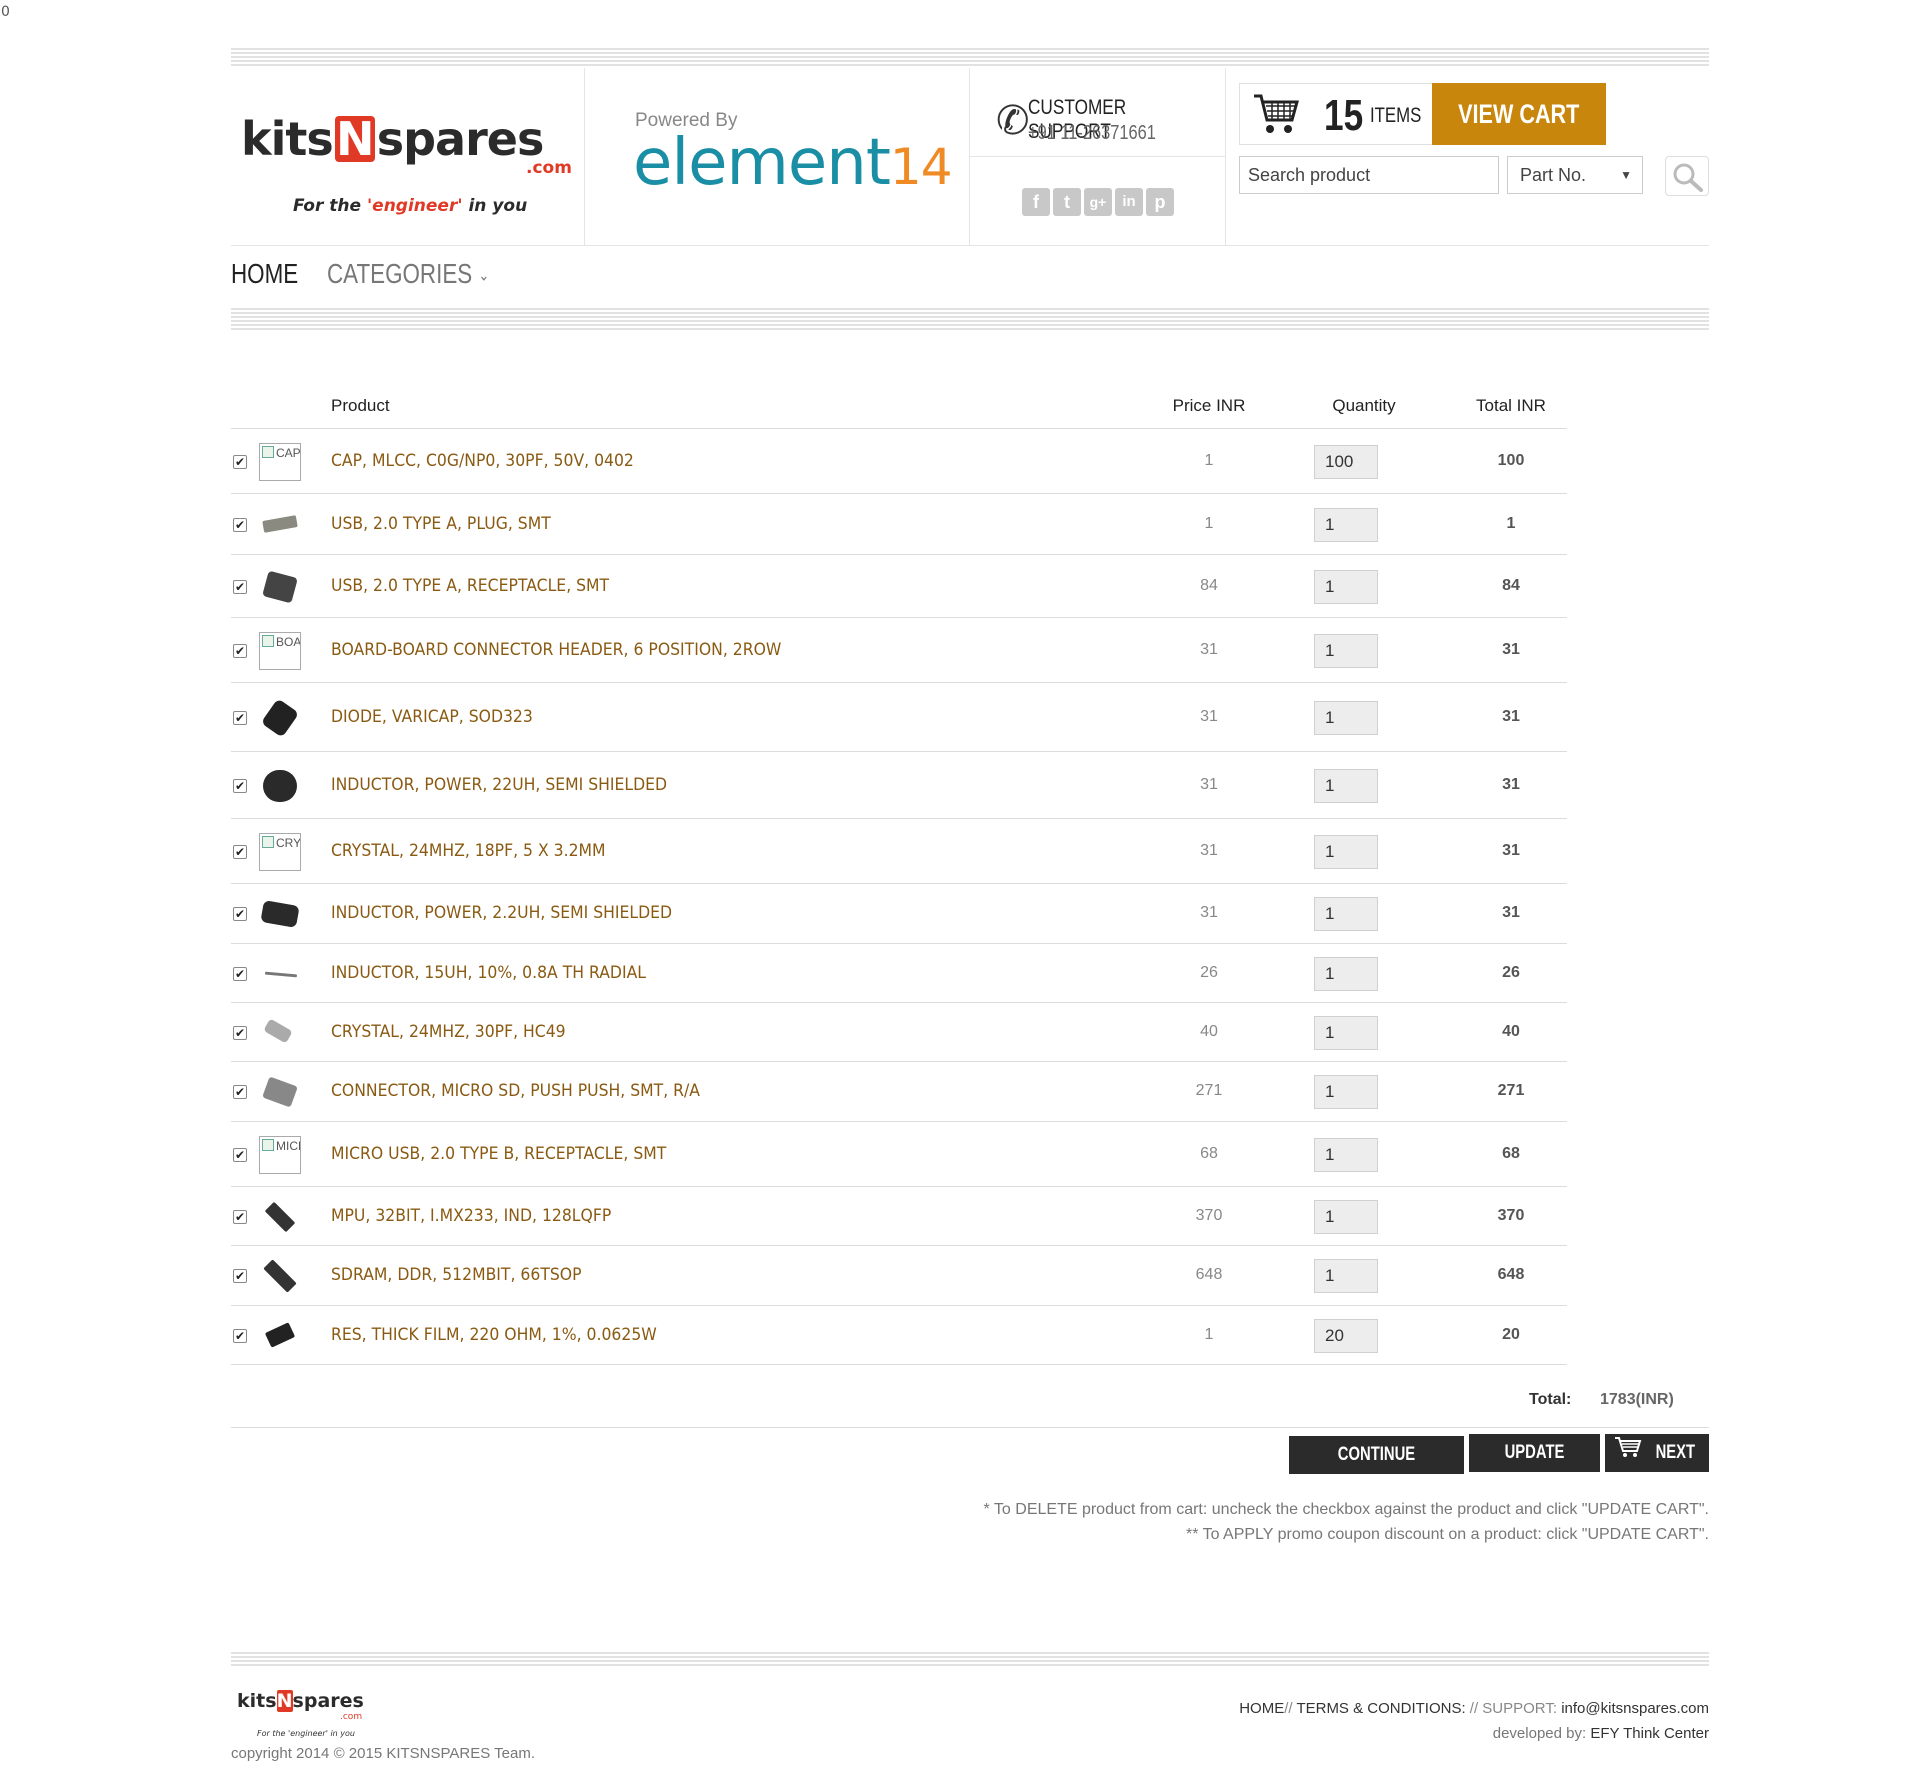 The image size is (1920, 1772). Describe the element at coordinates (1628, 1453) in the screenshot. I see `cart-icon` at that location.